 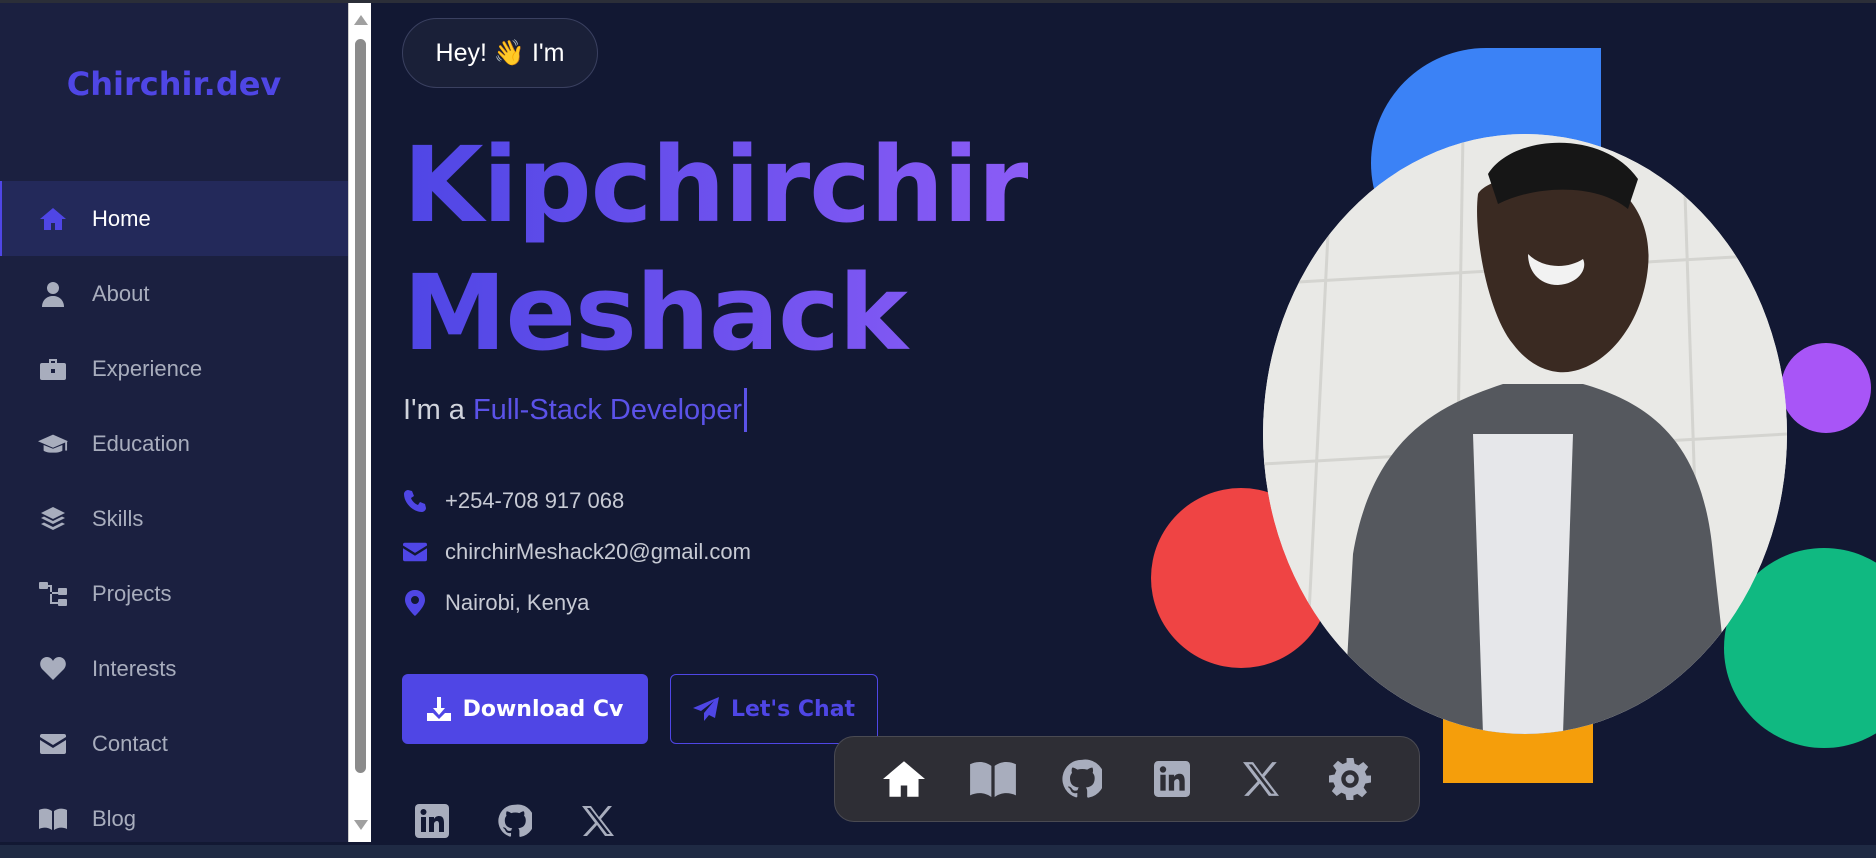 What do you see at coordinates (517, 602) in the screenshot?
I see `location-text: Nairobi, Kenya` at bounding box center [517, 602].